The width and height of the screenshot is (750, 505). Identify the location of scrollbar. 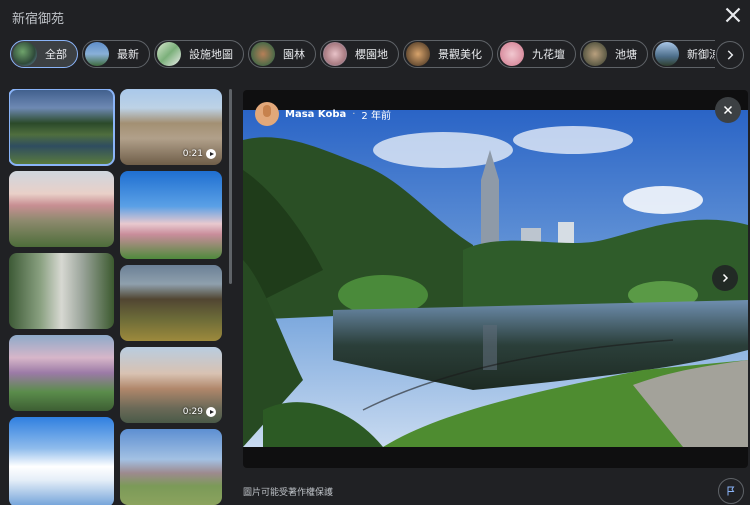
(230, 186).